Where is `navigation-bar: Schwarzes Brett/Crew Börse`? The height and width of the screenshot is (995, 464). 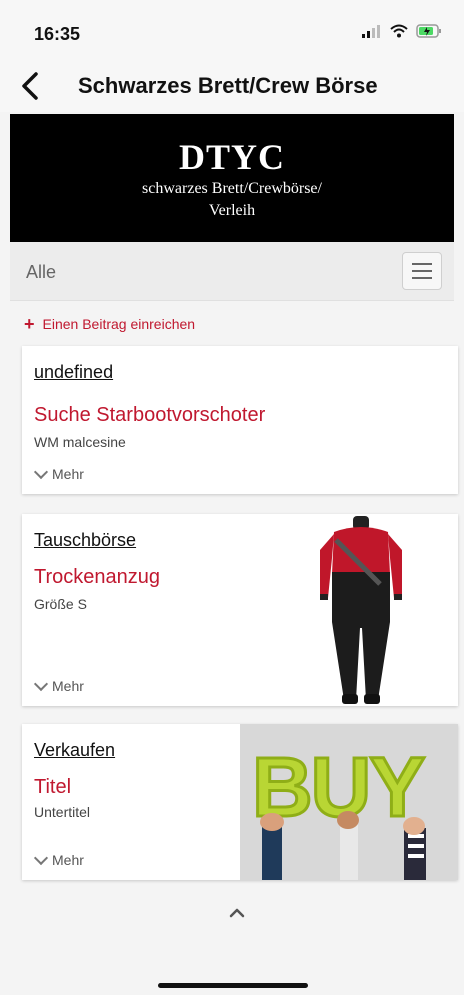 navigation-bar: Schwarzes Brett/Crew Börse is located at coordinates (232, 86).